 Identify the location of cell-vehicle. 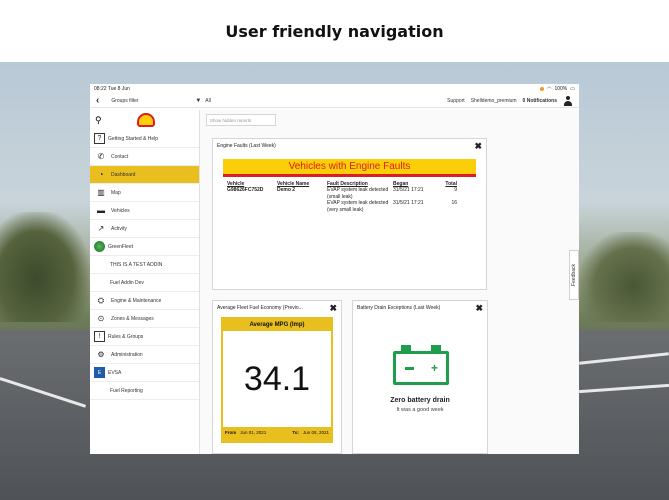
(250, 206).